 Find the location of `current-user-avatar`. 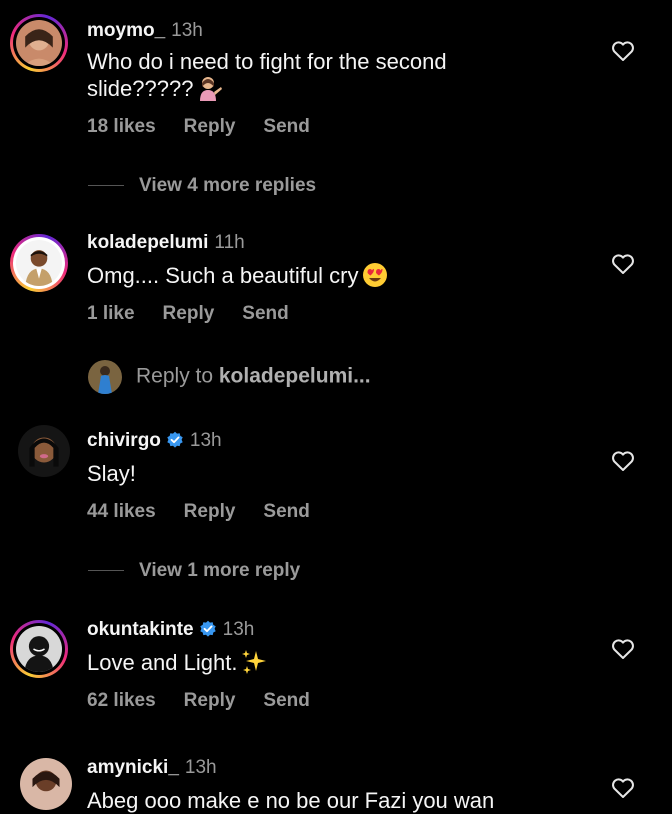

current-user-avatar is located at coordinates (105, 377).